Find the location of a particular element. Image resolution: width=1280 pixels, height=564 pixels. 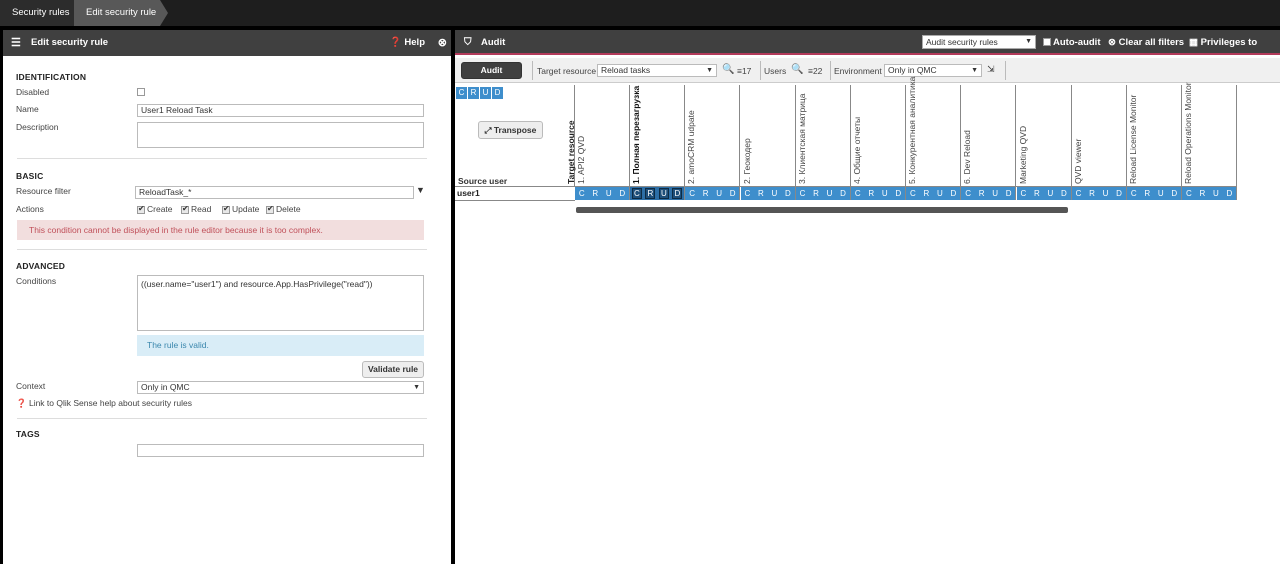

breadcrumb-edit-rule: Edit security rule is located at coordinates (121, 13).